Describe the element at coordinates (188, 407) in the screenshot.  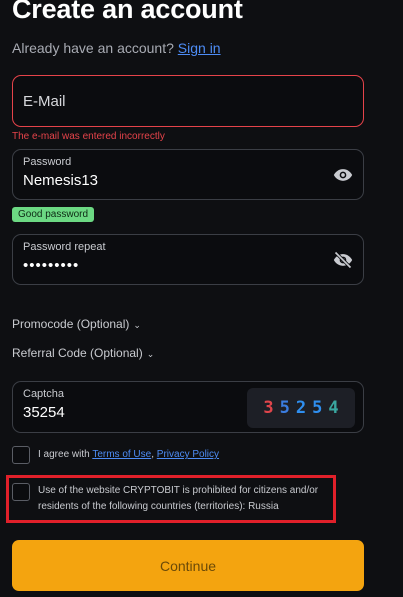
I see `captcha-field-container: Captcha 35254 35254` at that location.